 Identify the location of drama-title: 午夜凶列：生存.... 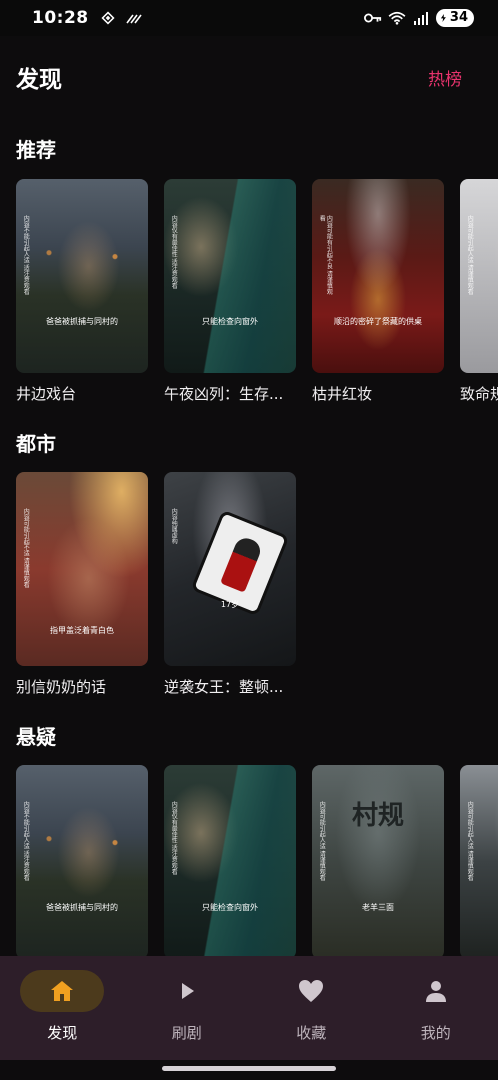
(230, 393).